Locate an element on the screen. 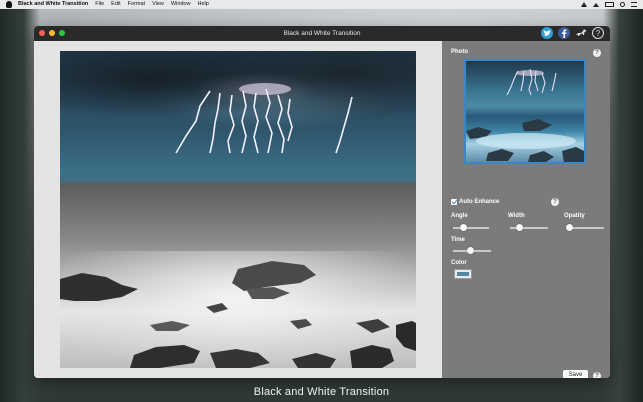 This screenshot has width=643, height=402. menu-file: File is located at coordinates (99, 4).